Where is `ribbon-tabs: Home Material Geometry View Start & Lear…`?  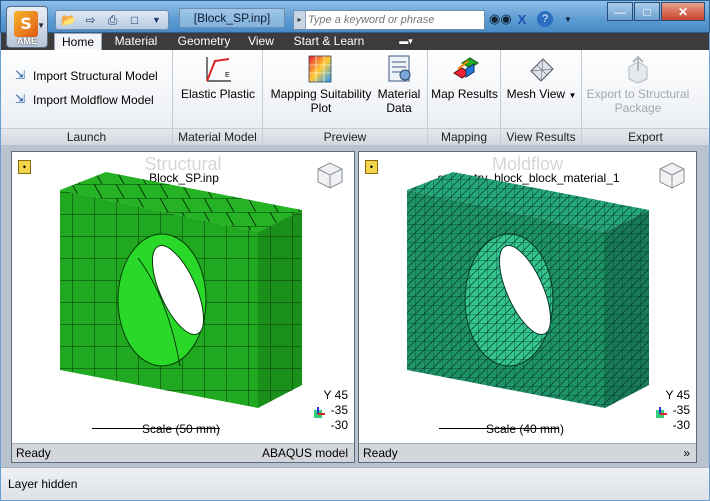 ribbon-tabs: Home Material Geometry View Start & Lear… is located at coordinates (355, 41).